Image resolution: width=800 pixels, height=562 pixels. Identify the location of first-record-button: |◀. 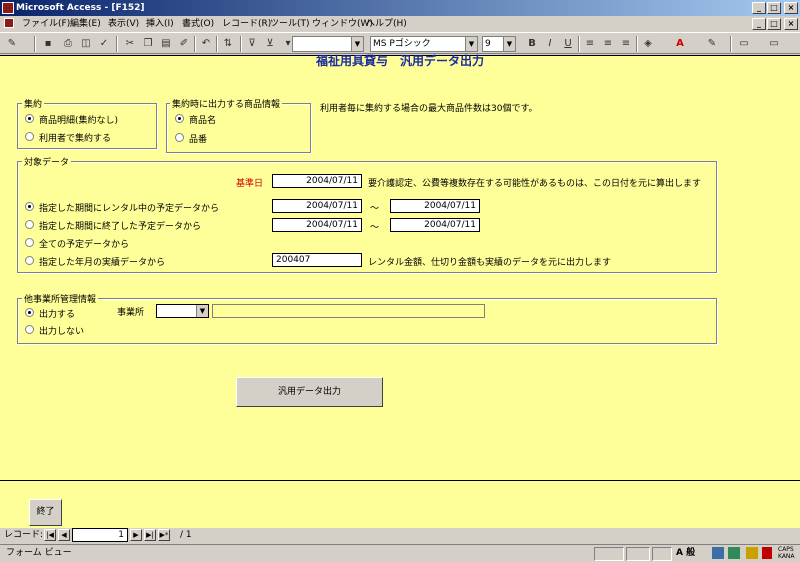
(50, 535).